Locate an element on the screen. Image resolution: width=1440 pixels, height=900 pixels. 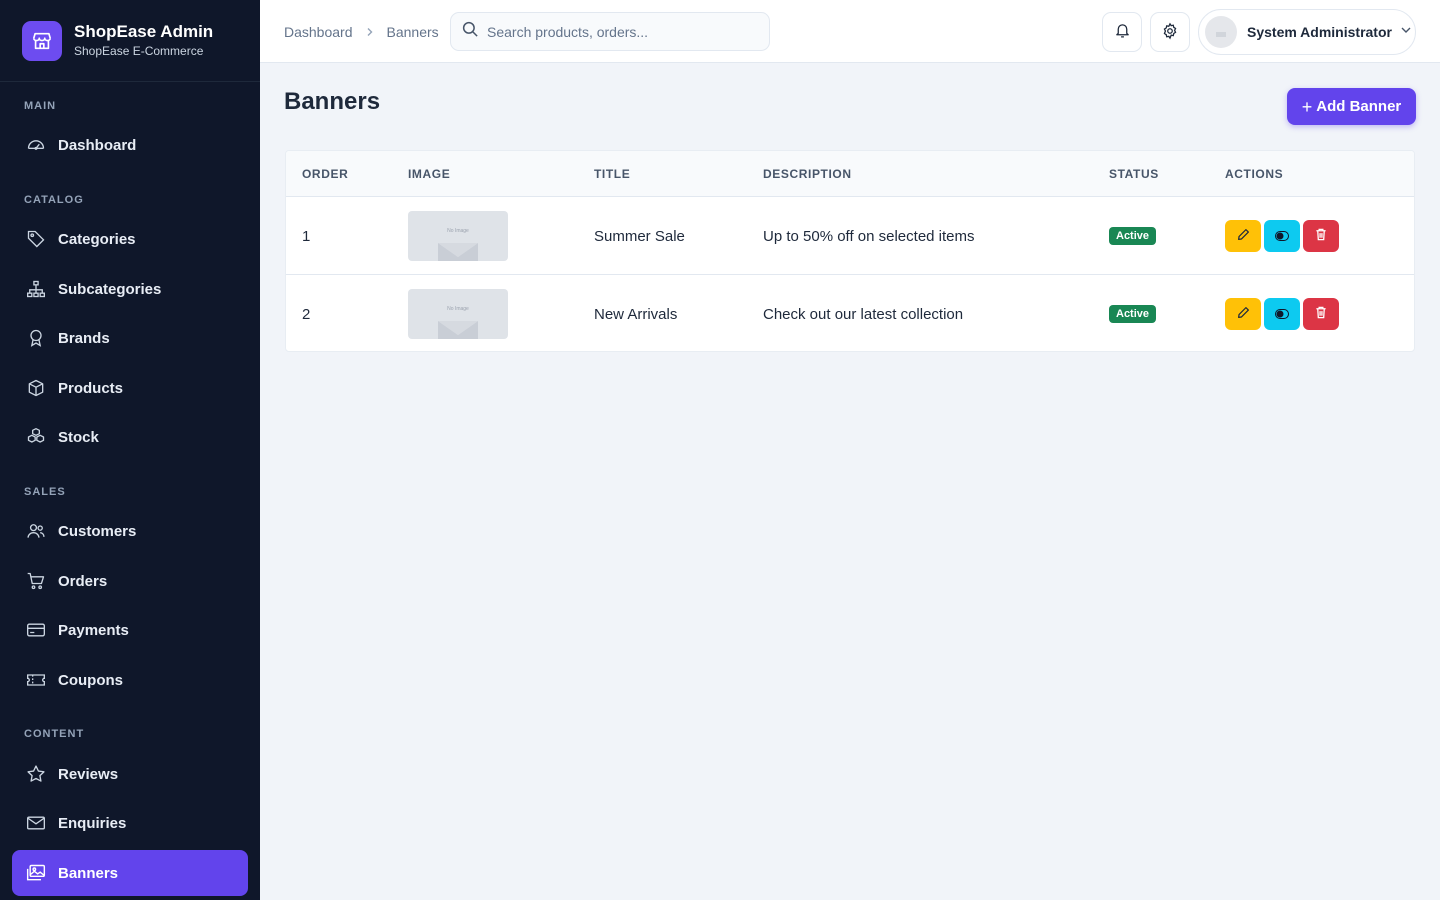
cell-order: 2 is located at coordinates (306, 314).